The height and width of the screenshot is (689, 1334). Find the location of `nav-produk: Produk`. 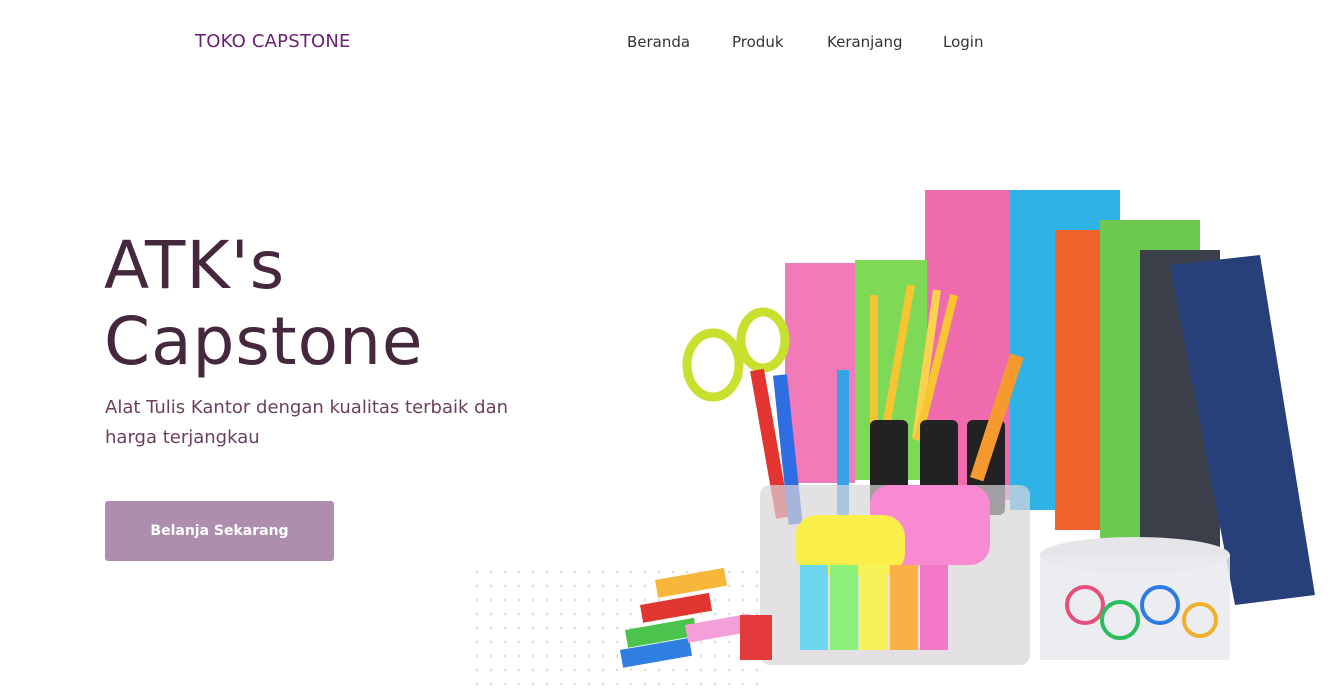

nav-produk: Produk is located at coordinates (758, 42).